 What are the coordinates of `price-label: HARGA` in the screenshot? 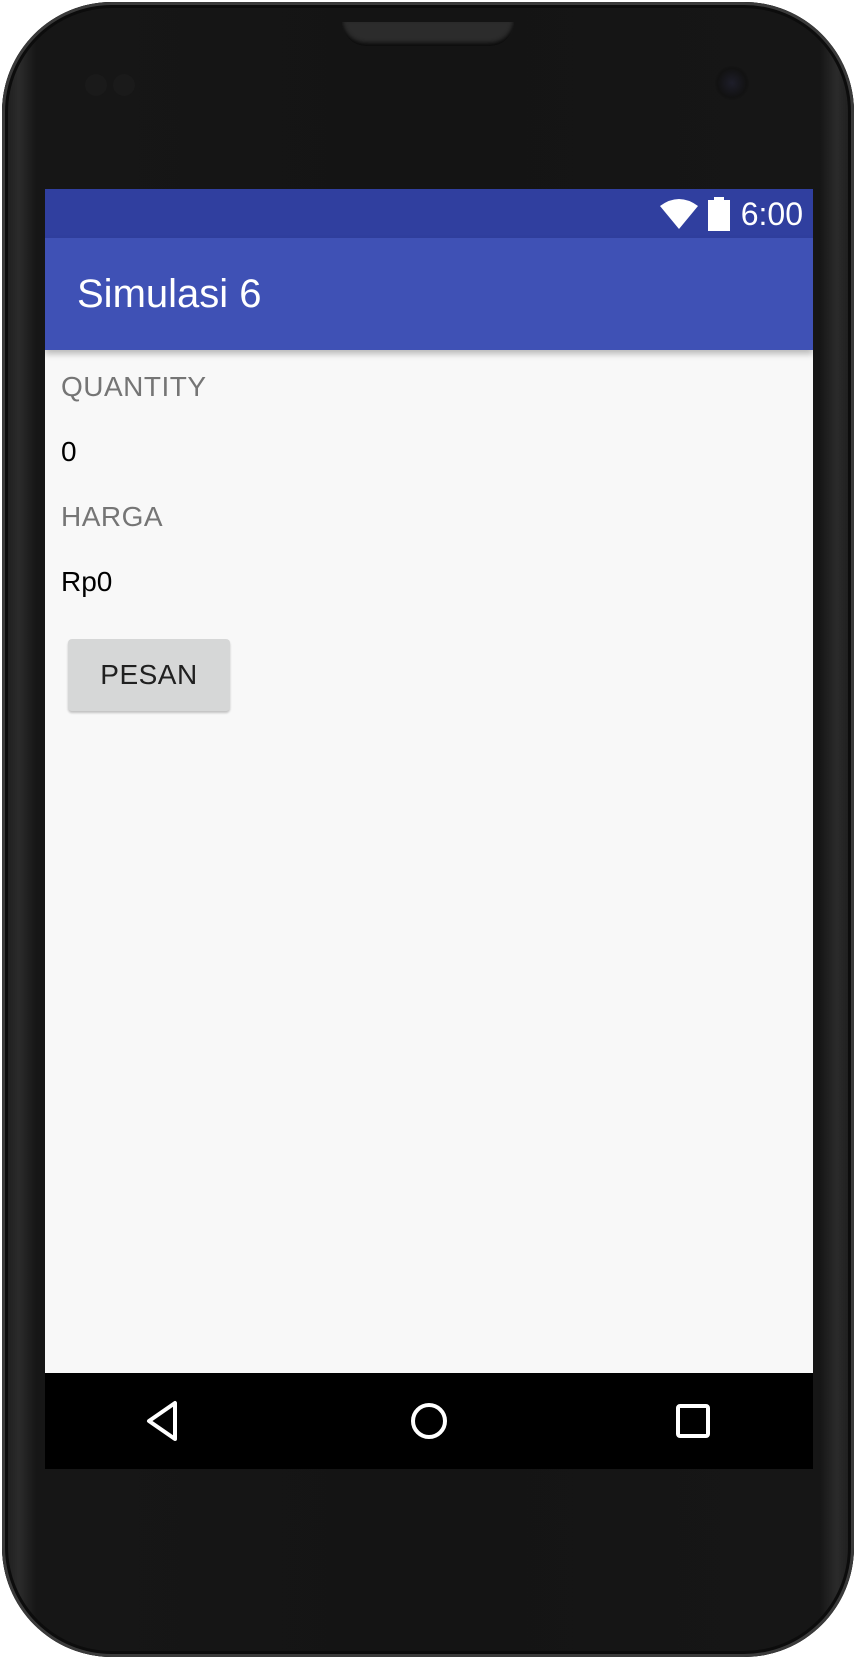 It's located at (112, 516).